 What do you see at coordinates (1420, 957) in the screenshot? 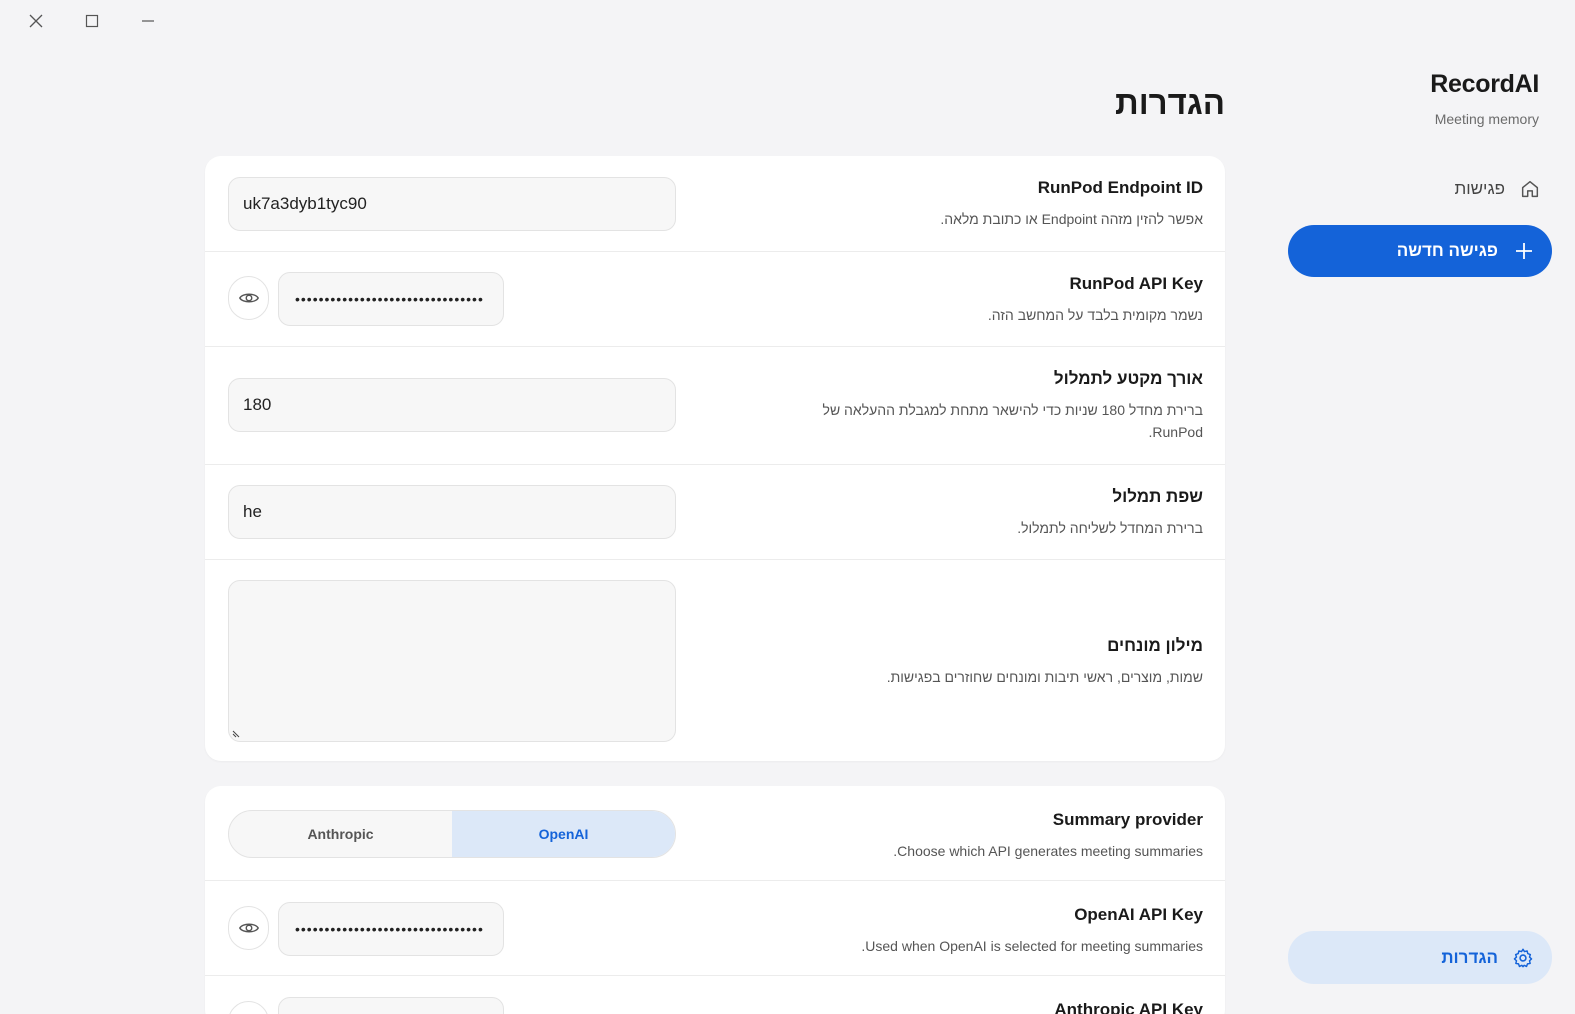
I see `sidebar-item-settings: הגדרות` at bounding box center [1420, 957].